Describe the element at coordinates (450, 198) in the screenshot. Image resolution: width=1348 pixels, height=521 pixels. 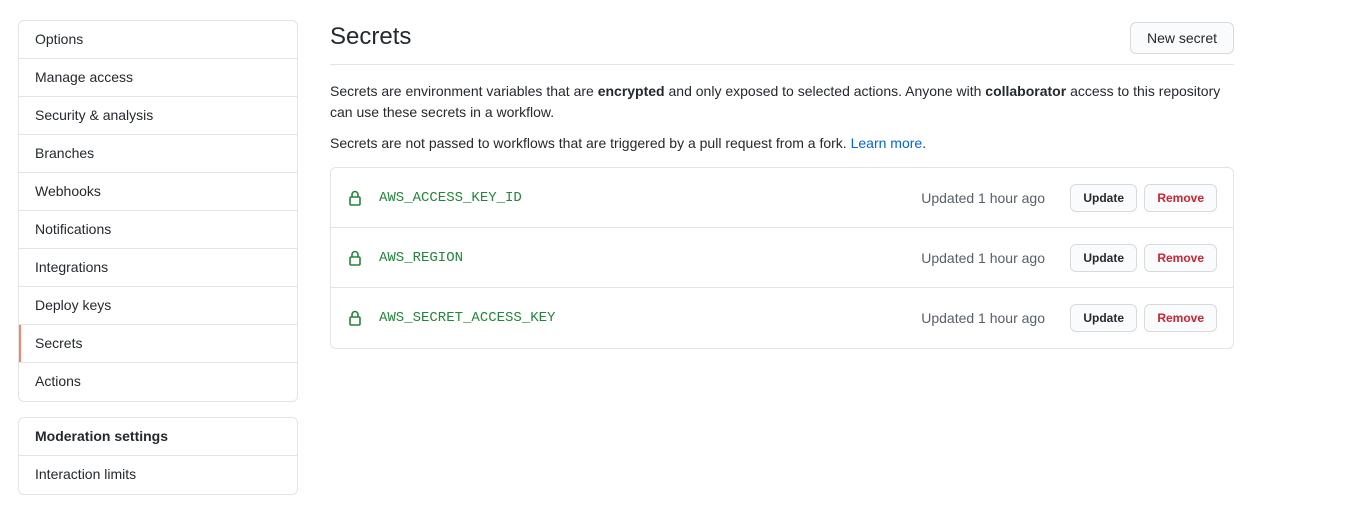
I see `secret-name: AWS_ACCESS_KEY_ID` at that location.